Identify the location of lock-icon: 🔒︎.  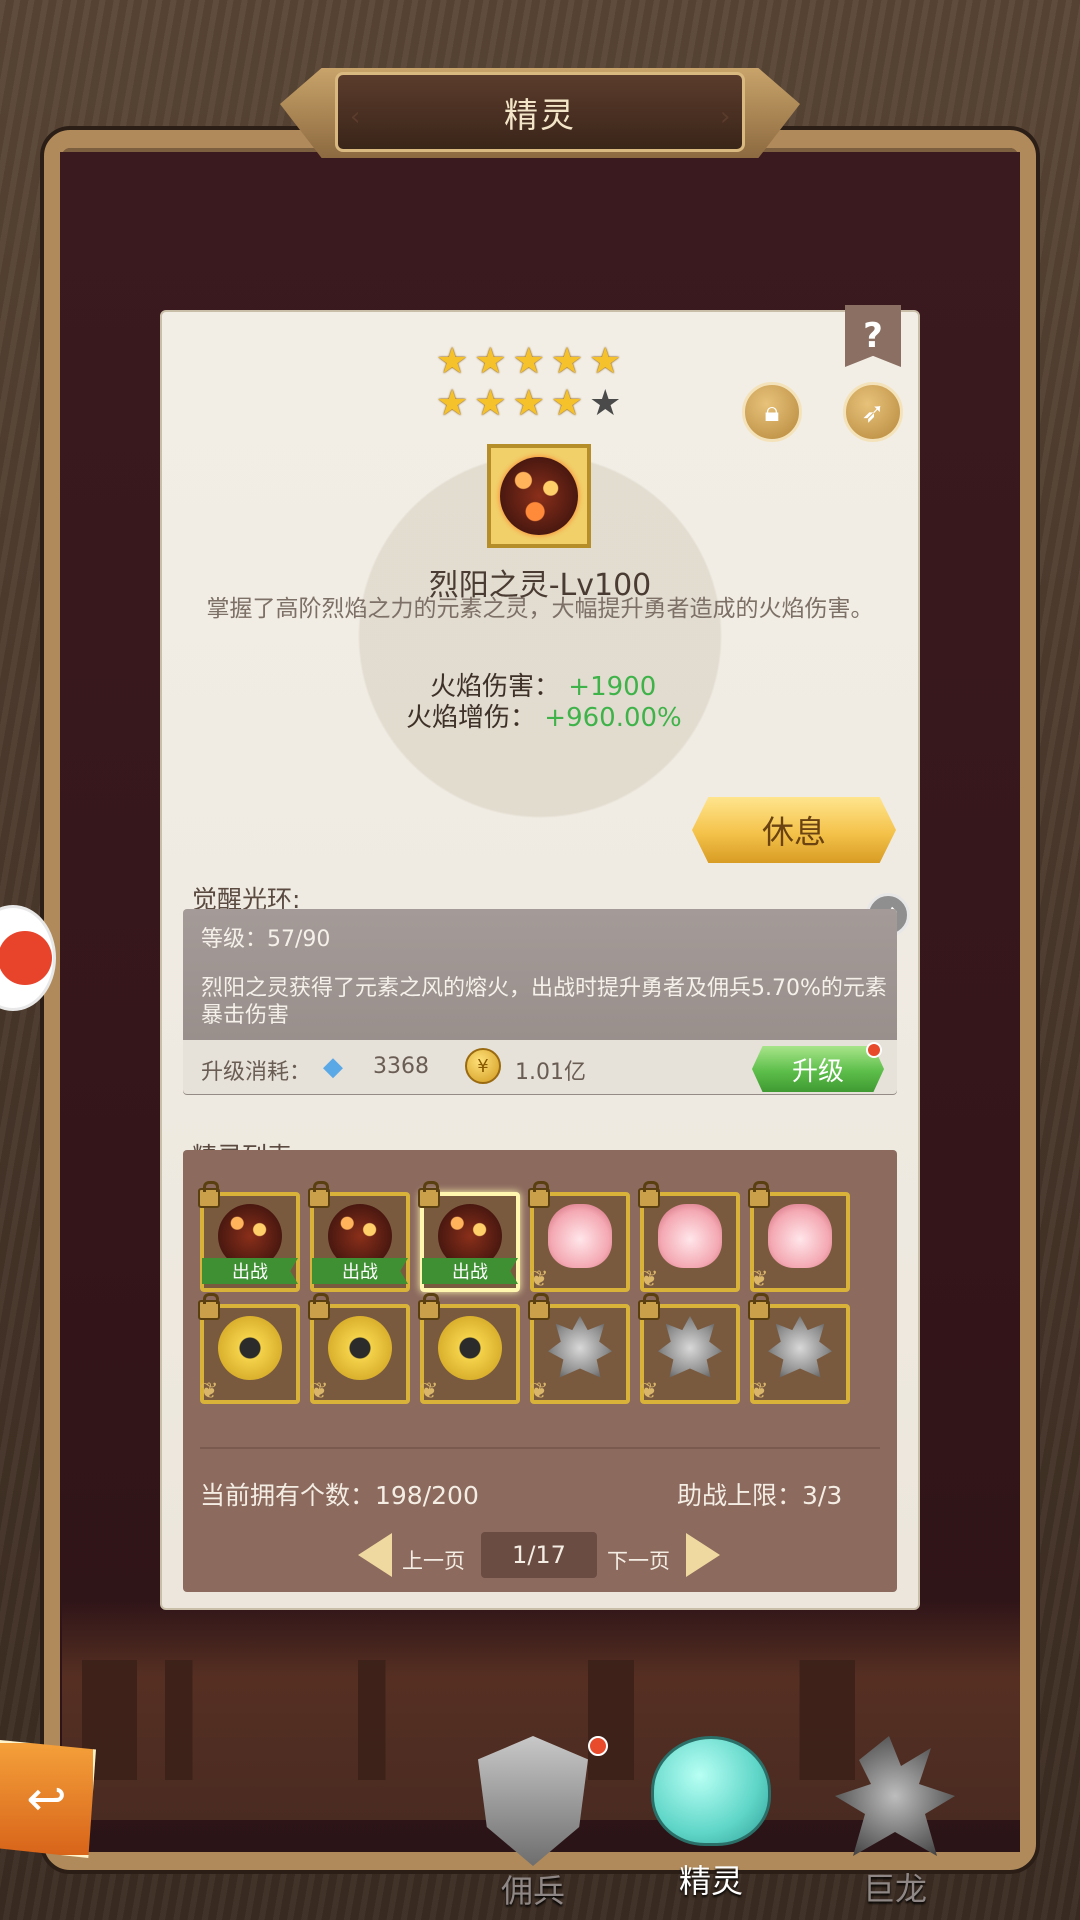
(772, 411).